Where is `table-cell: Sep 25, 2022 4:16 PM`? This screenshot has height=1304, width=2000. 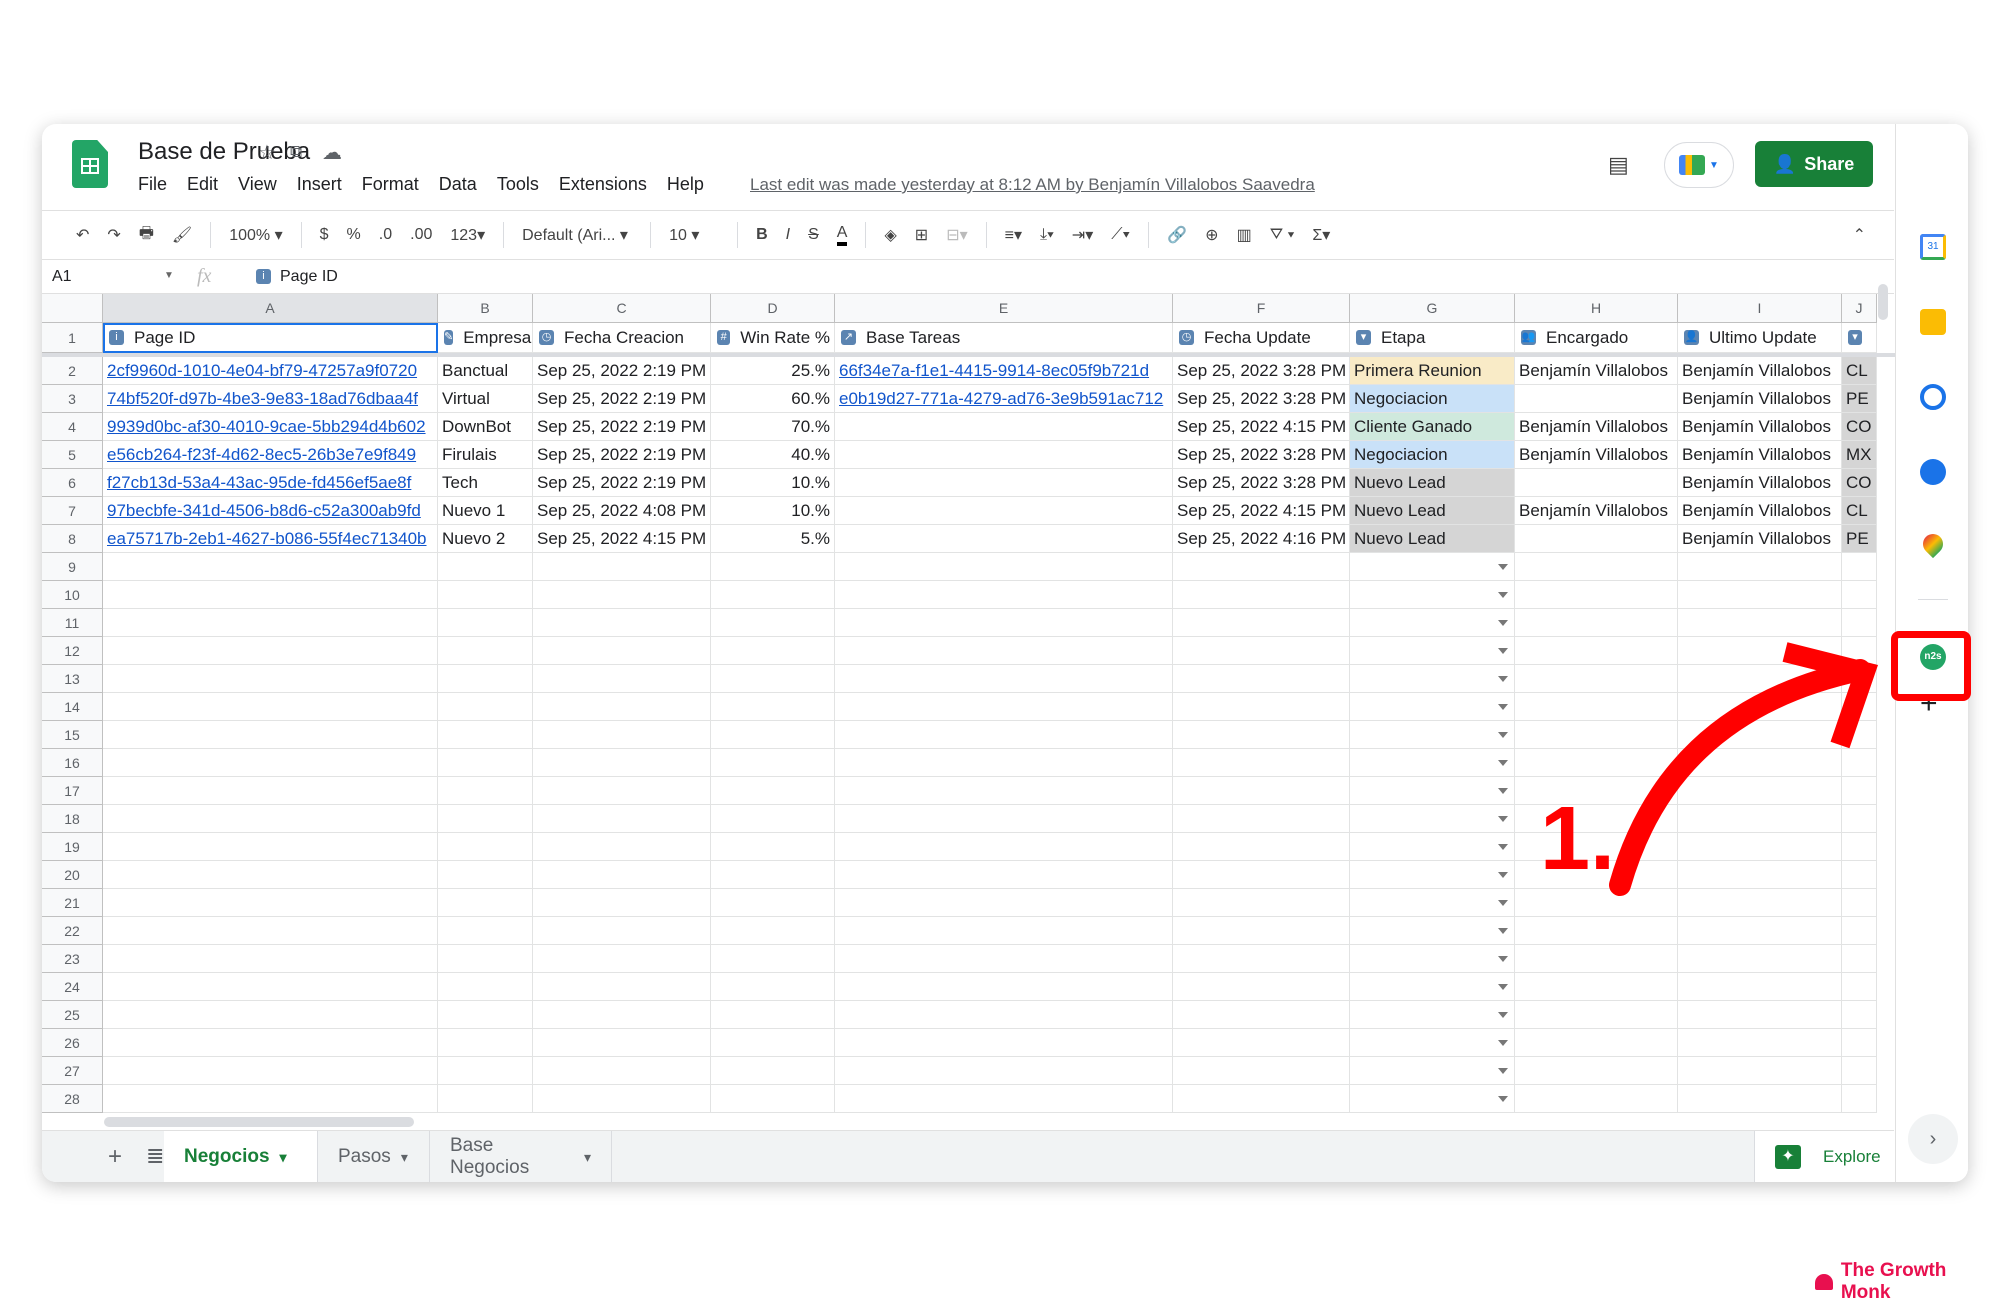 table-cell: Sep 25, 2022 4:16 PM is located at coordinates (1261, 539).